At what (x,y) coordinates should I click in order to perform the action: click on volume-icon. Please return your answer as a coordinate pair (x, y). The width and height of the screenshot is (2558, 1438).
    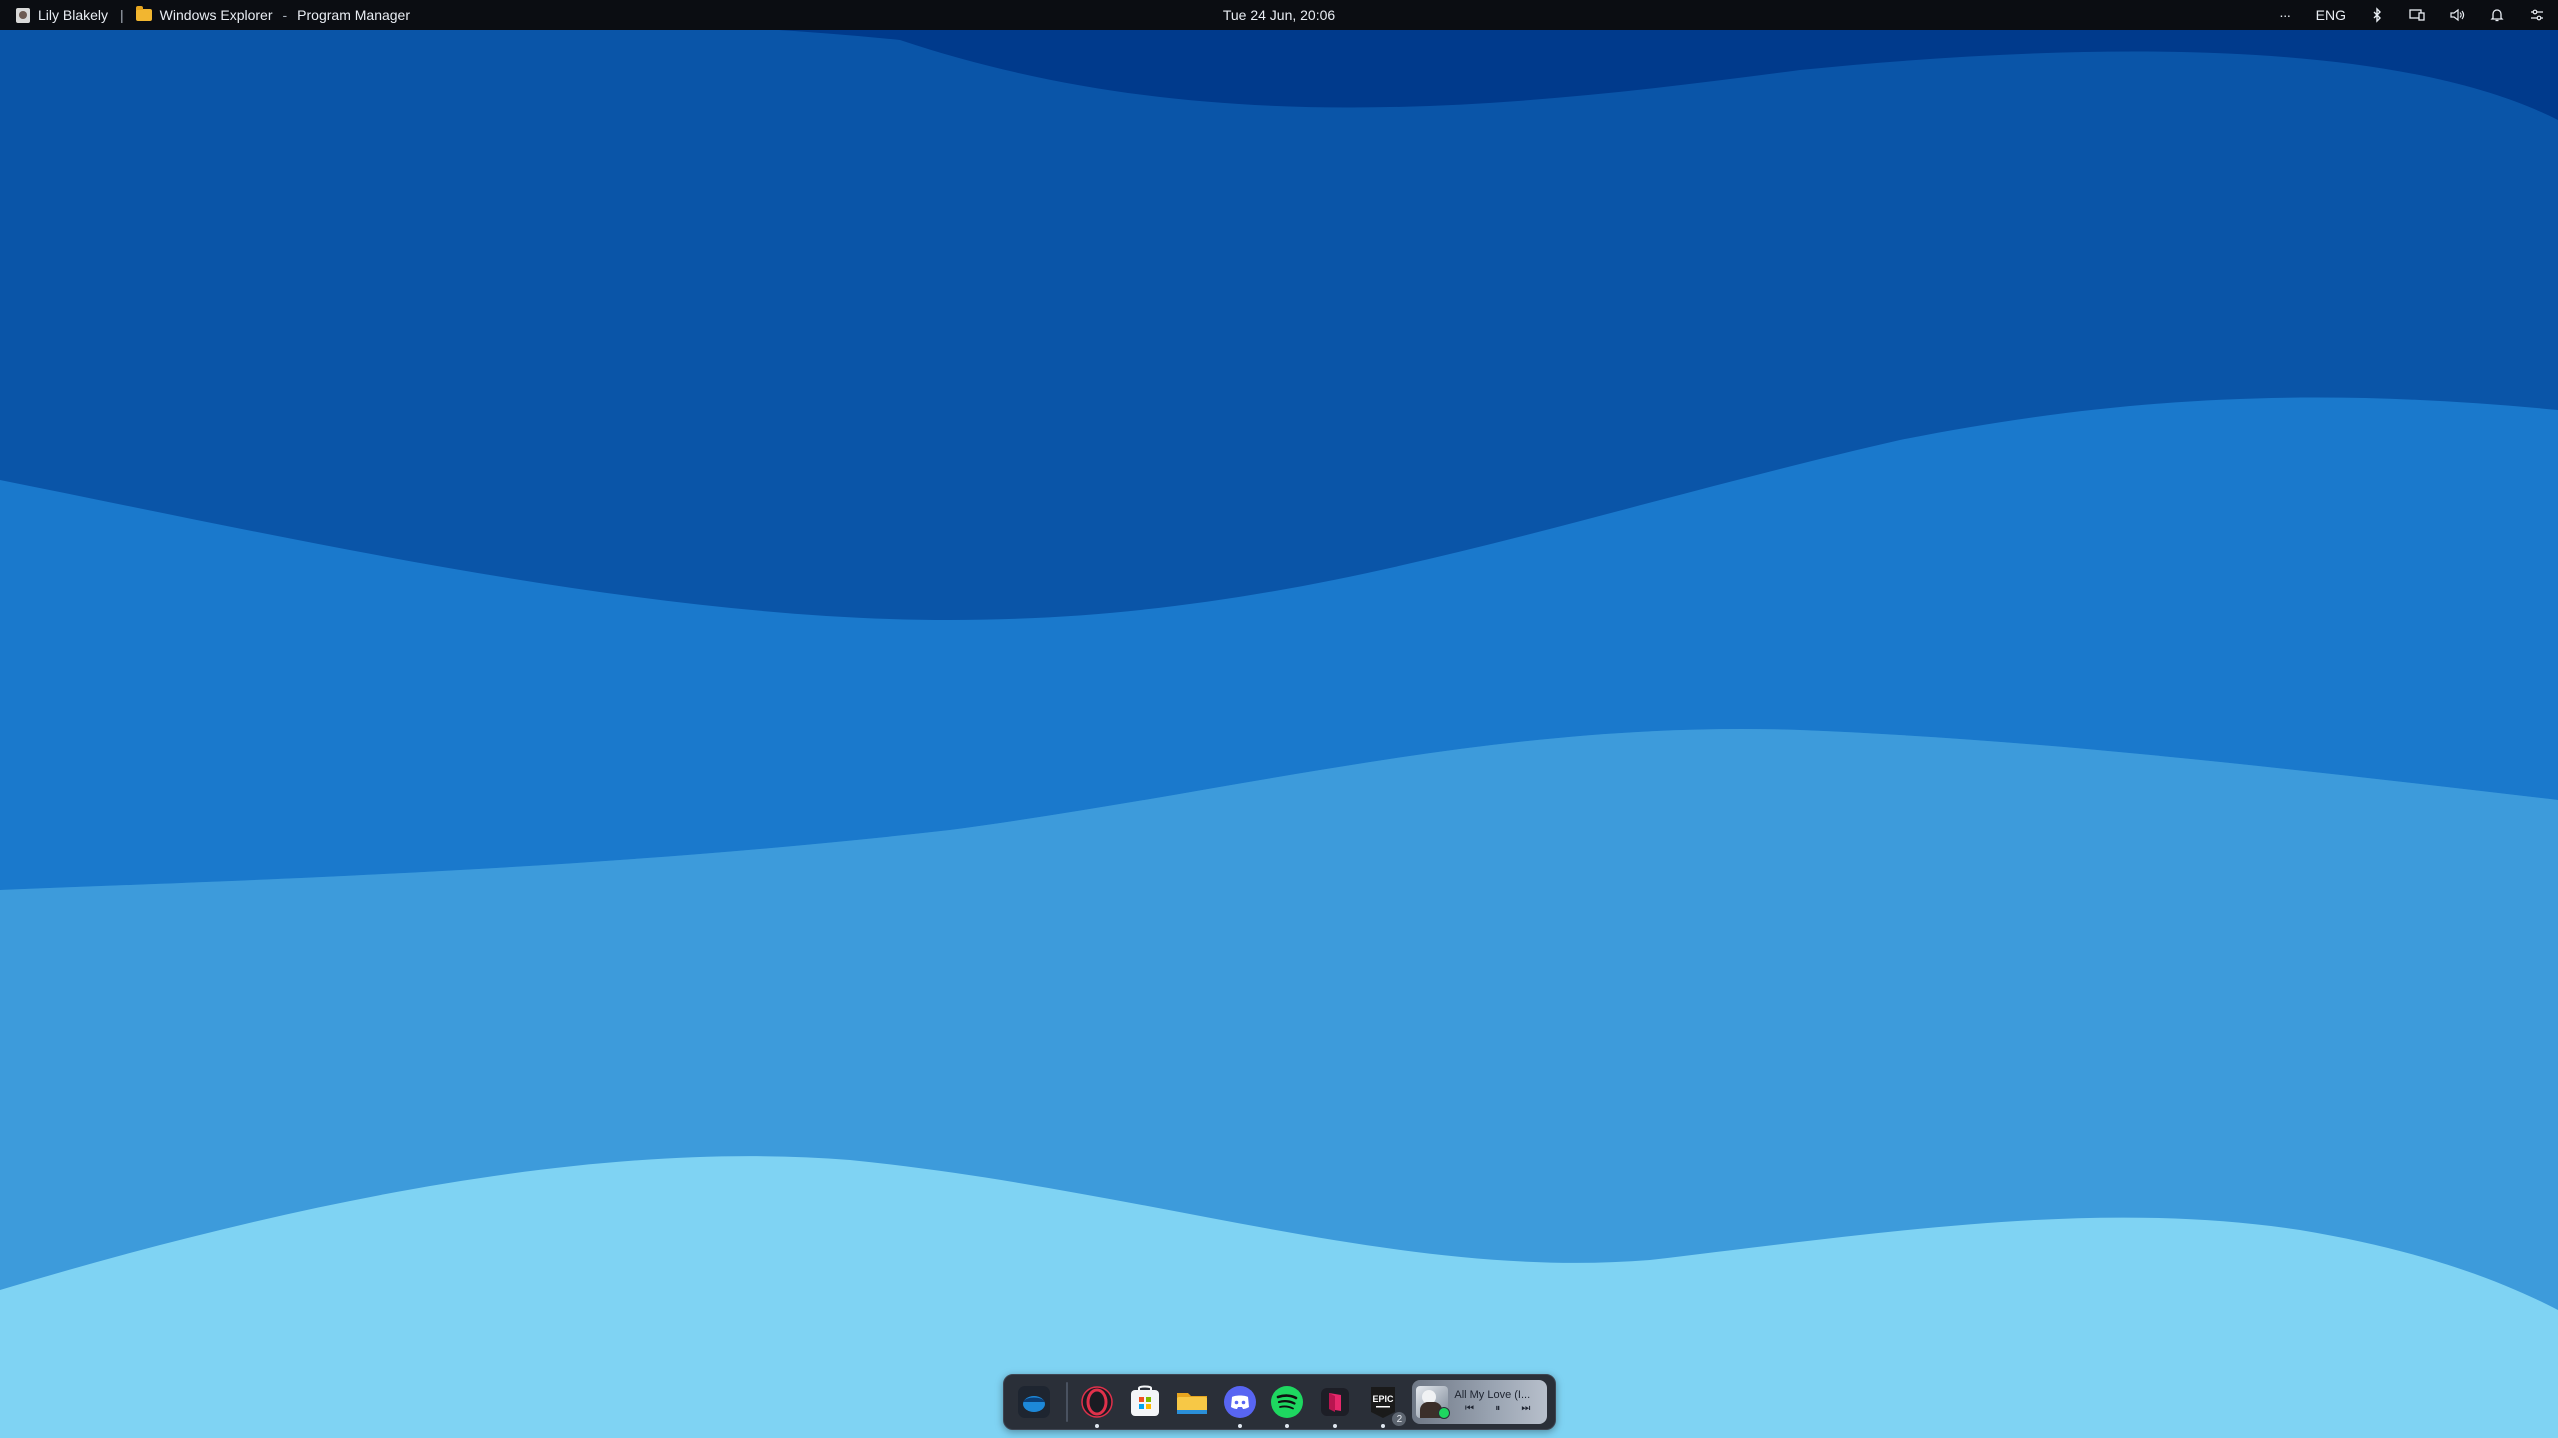
    Looking at the image, I should click on (2457, 15).